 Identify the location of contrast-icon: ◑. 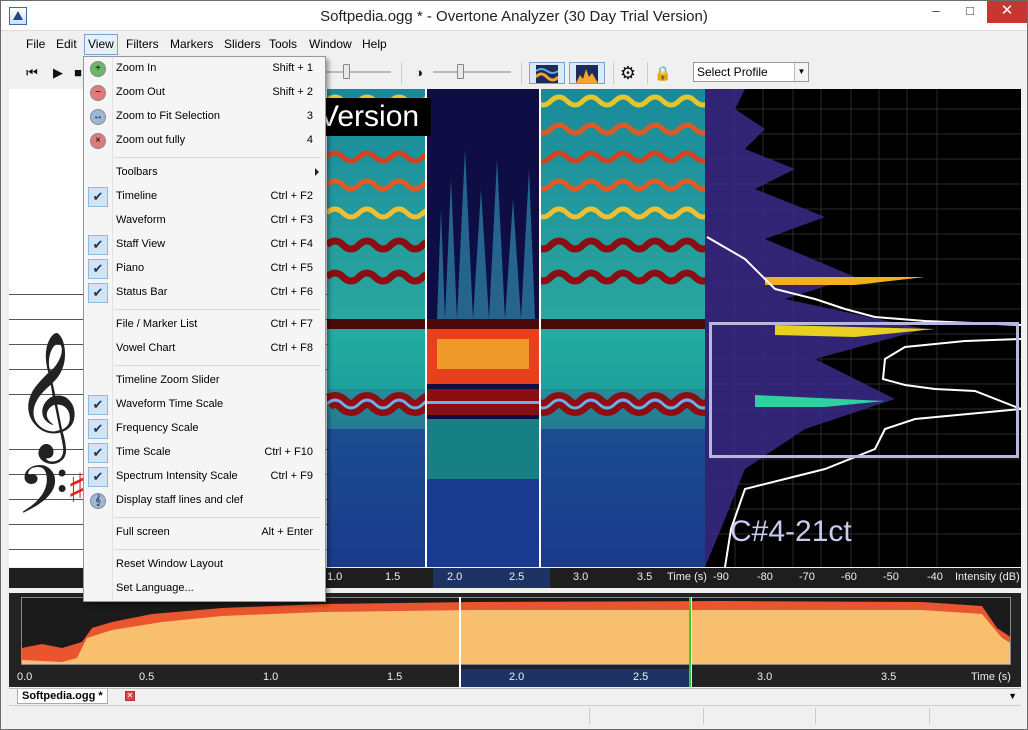
(419, 73).